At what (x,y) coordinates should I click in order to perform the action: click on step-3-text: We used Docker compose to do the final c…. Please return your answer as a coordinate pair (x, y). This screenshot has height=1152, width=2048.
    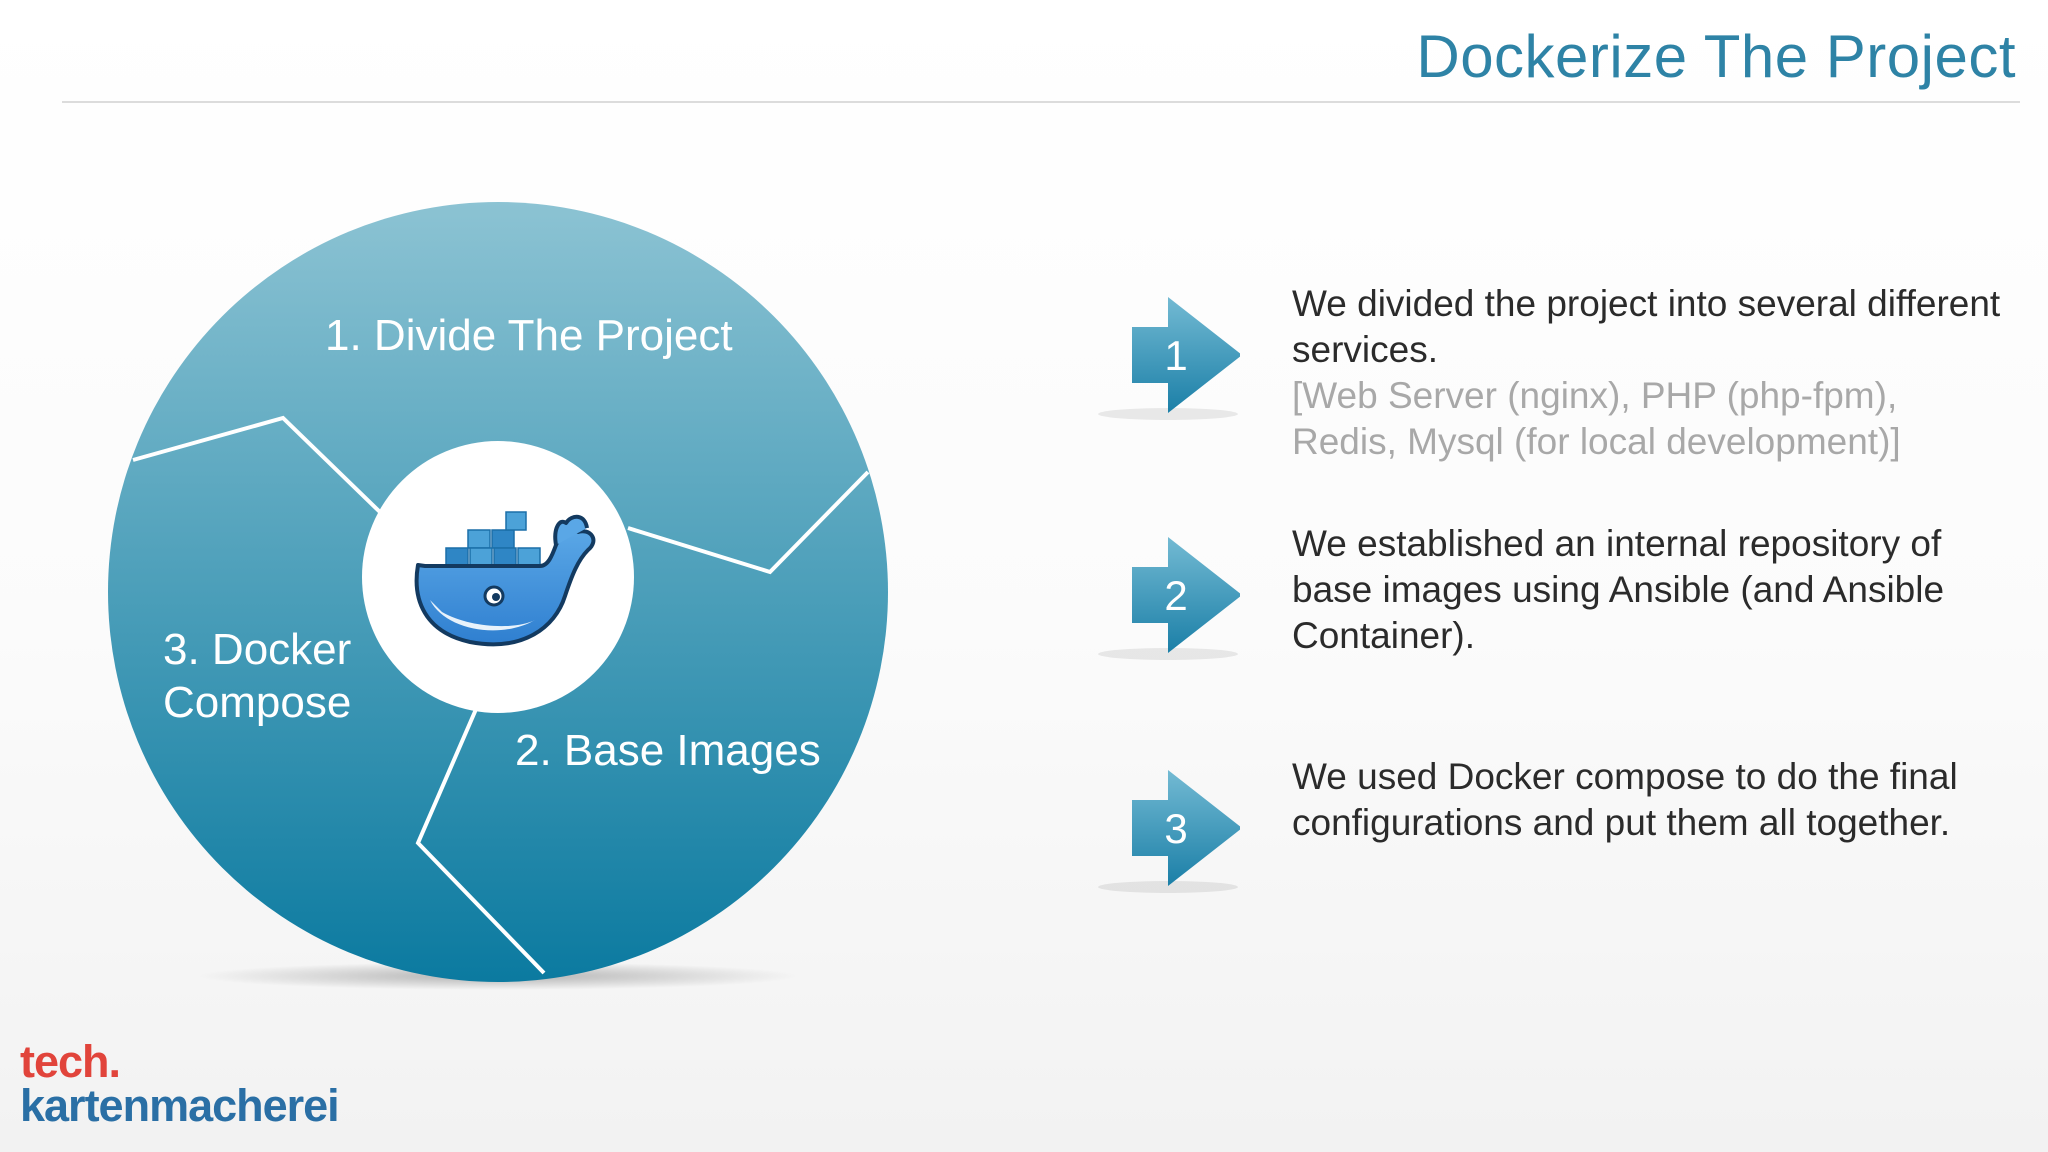
    Looking at the image, I should click on (1652, 800).